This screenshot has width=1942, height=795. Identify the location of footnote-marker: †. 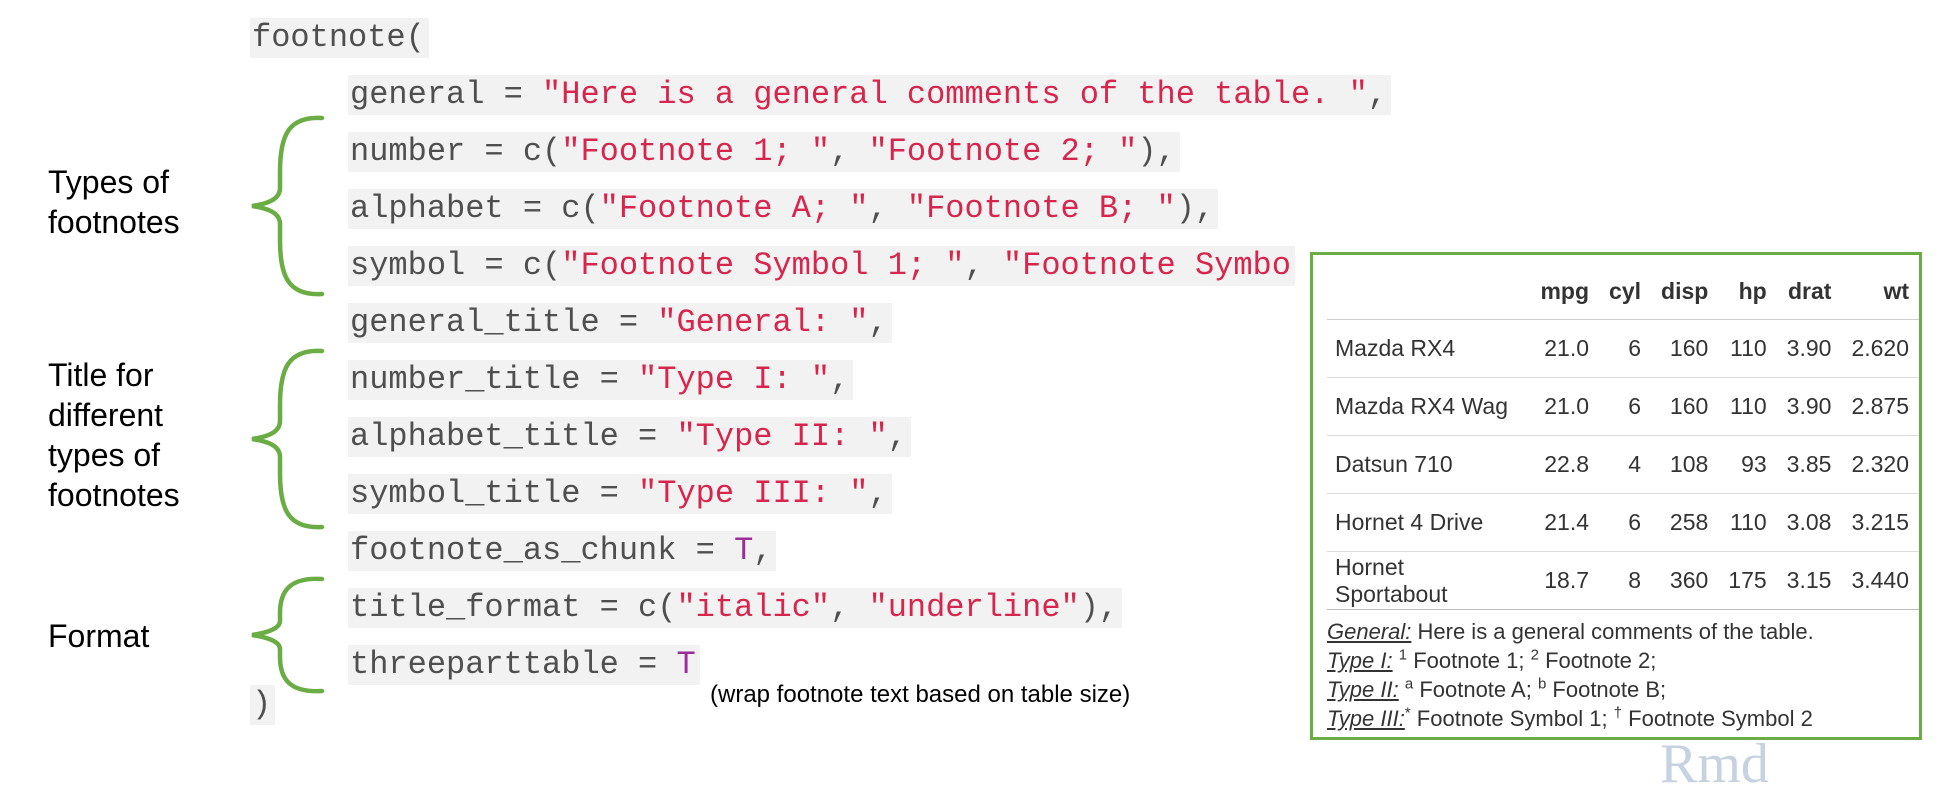
(1618, 713).